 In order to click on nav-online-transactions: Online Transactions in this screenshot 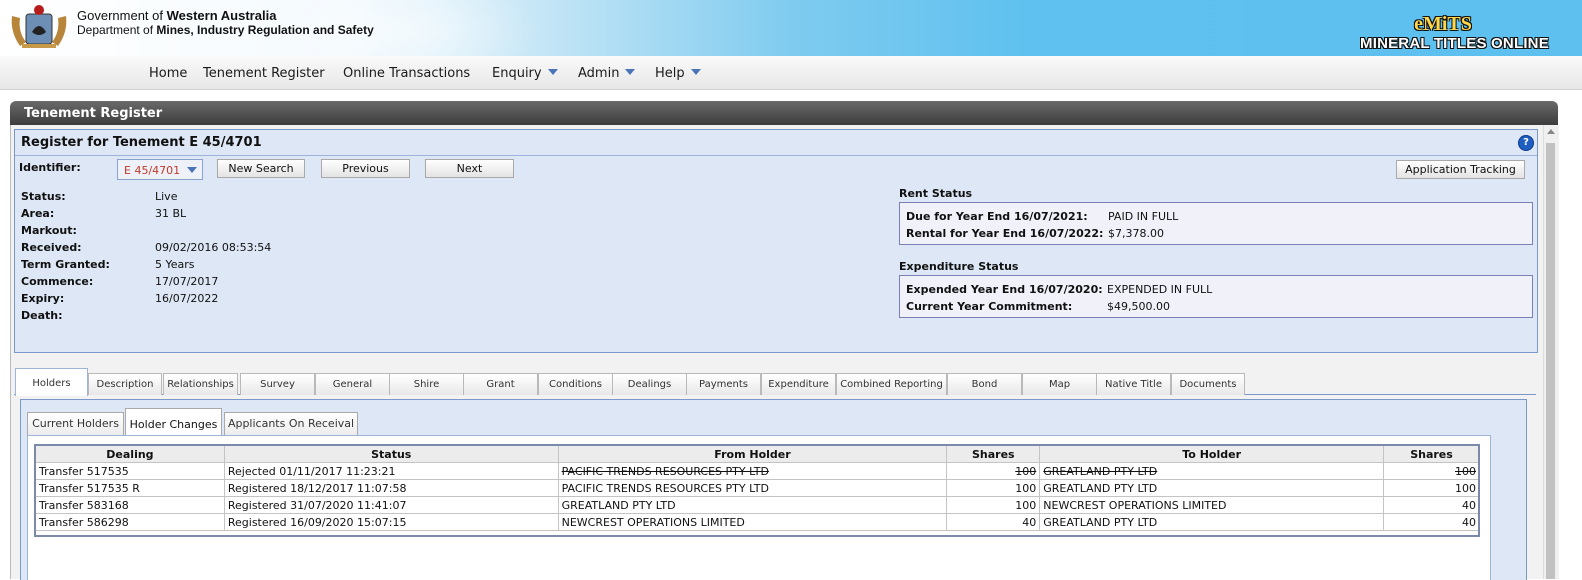, I will do `click(406, 73)`.